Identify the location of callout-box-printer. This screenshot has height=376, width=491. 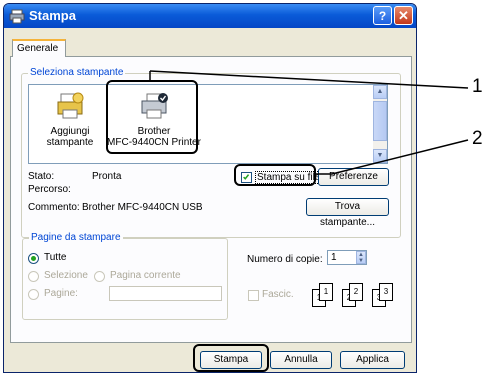
(152, 117).